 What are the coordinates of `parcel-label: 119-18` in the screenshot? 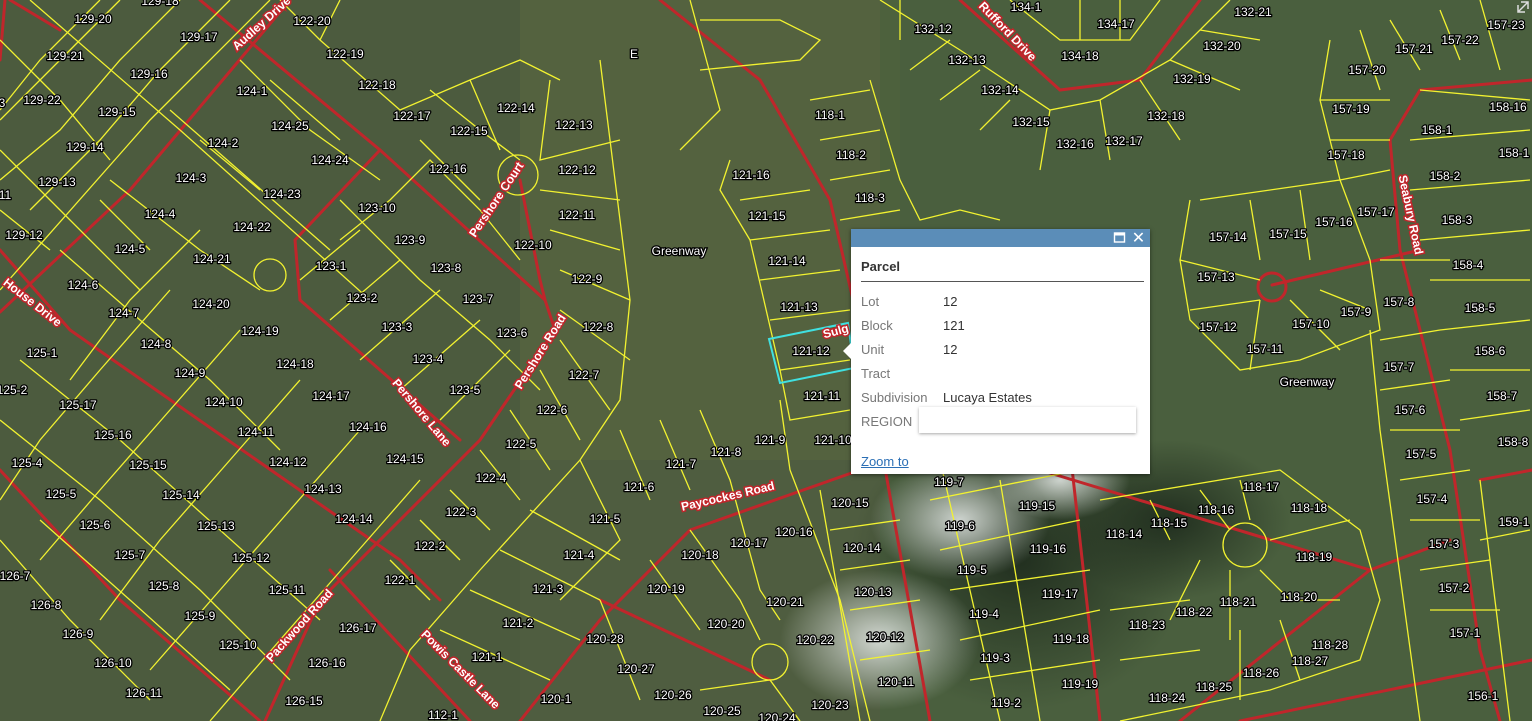 It's located at (1070, 639).